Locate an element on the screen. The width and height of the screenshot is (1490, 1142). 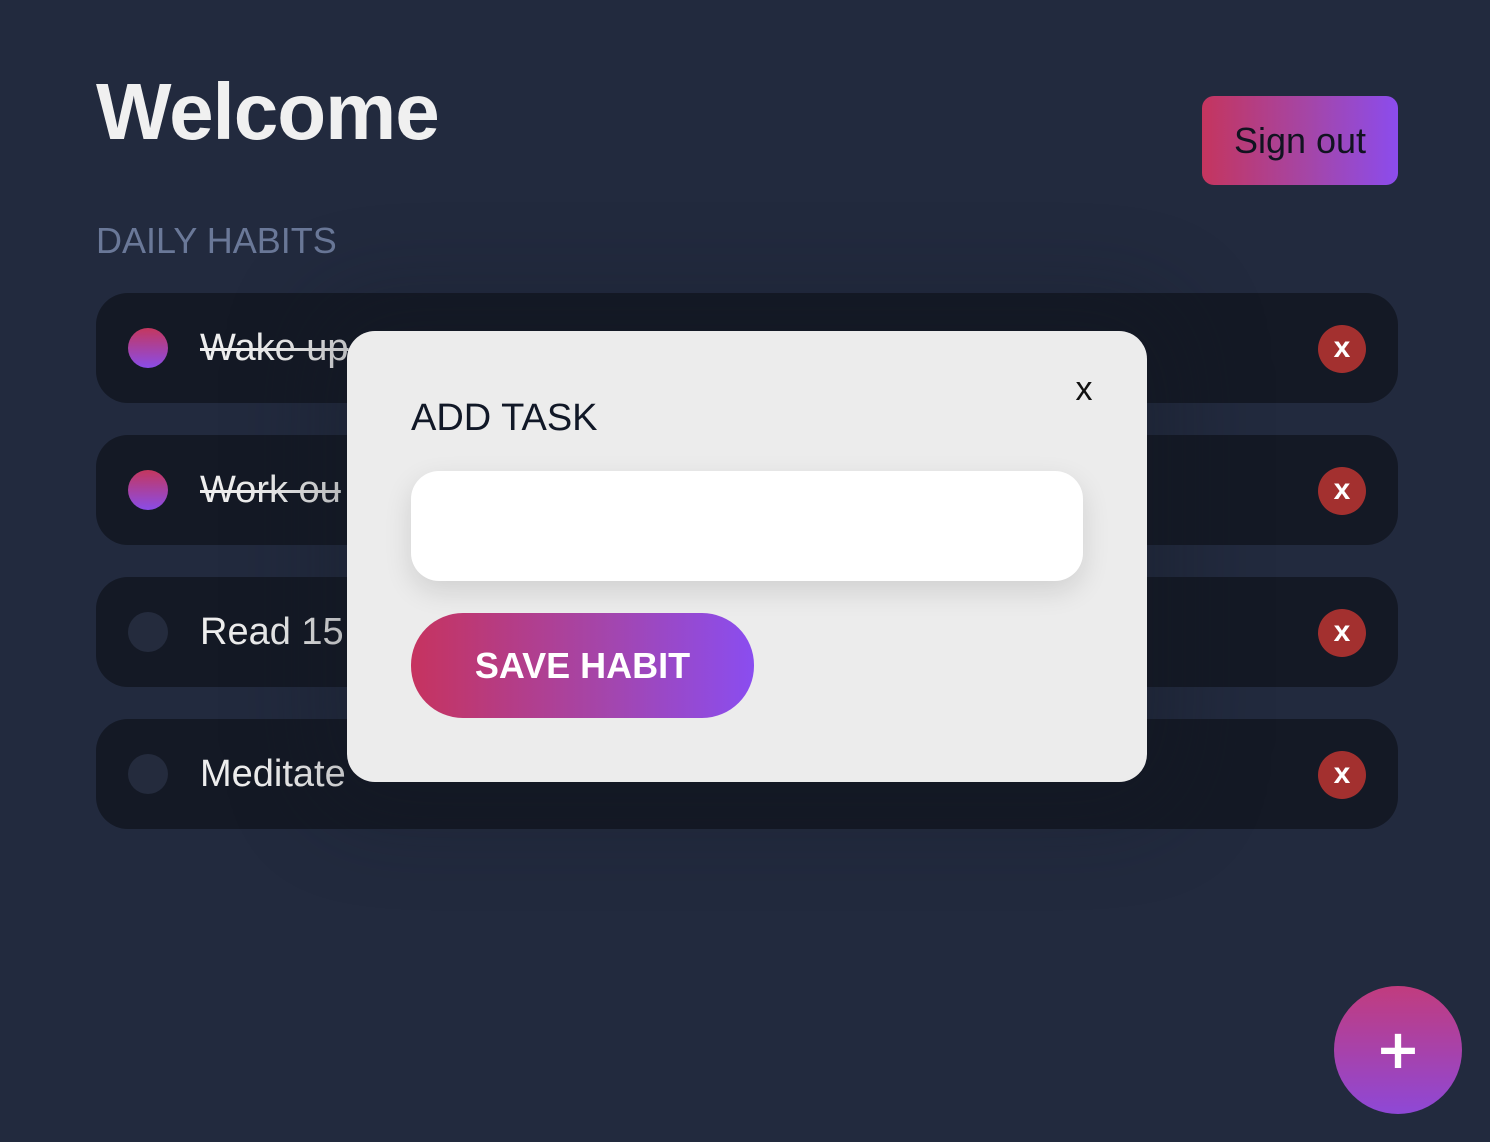
modal-title: ADD TASK is located at coordinates (504, 418).